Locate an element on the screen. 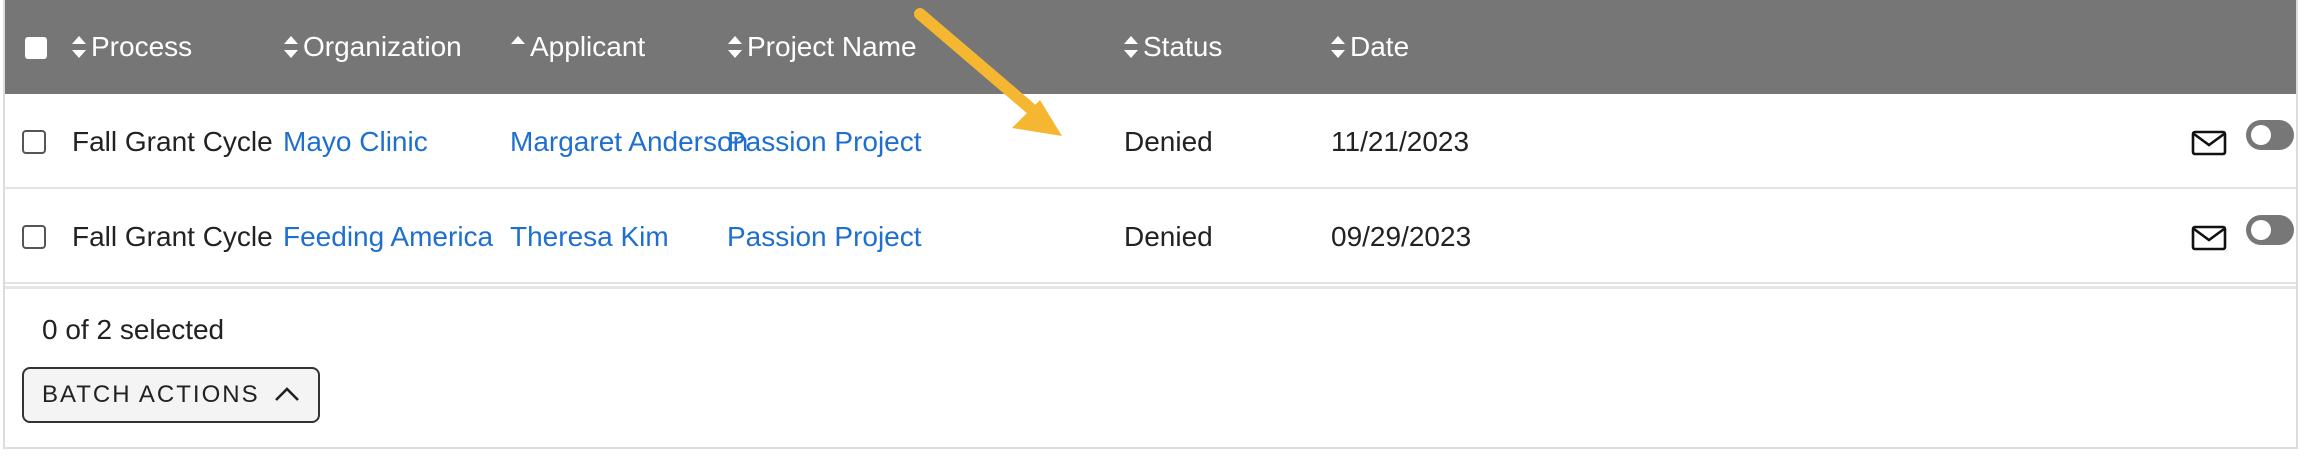 The width and height of the screenshot is (2308, 456). chevron-up-icon is located at coordinates (287, 394).